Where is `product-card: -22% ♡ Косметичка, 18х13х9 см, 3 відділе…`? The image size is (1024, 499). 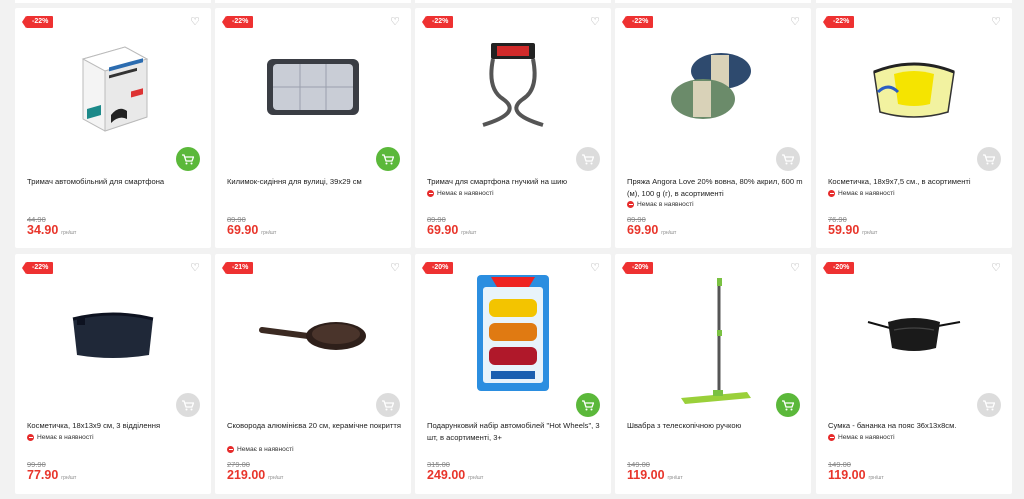
product-card: -22% ♡ Косметичка, 18х13х9 см, 3 відділе… is located at coordinates (113, 374).